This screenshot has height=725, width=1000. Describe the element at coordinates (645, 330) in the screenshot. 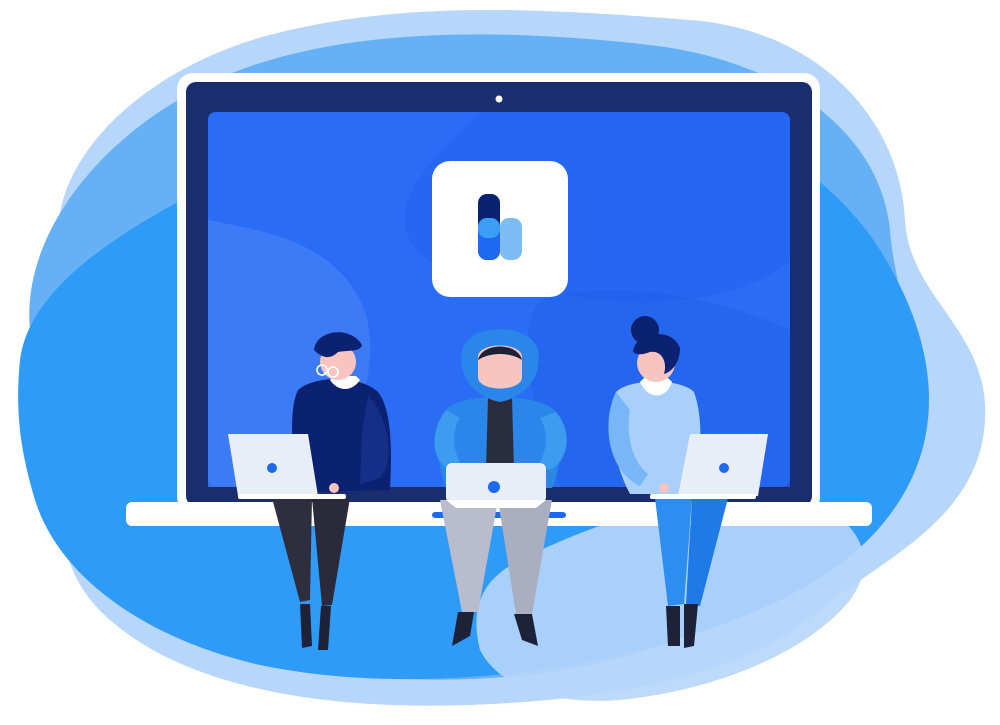

I see `hair-bun` at that location.